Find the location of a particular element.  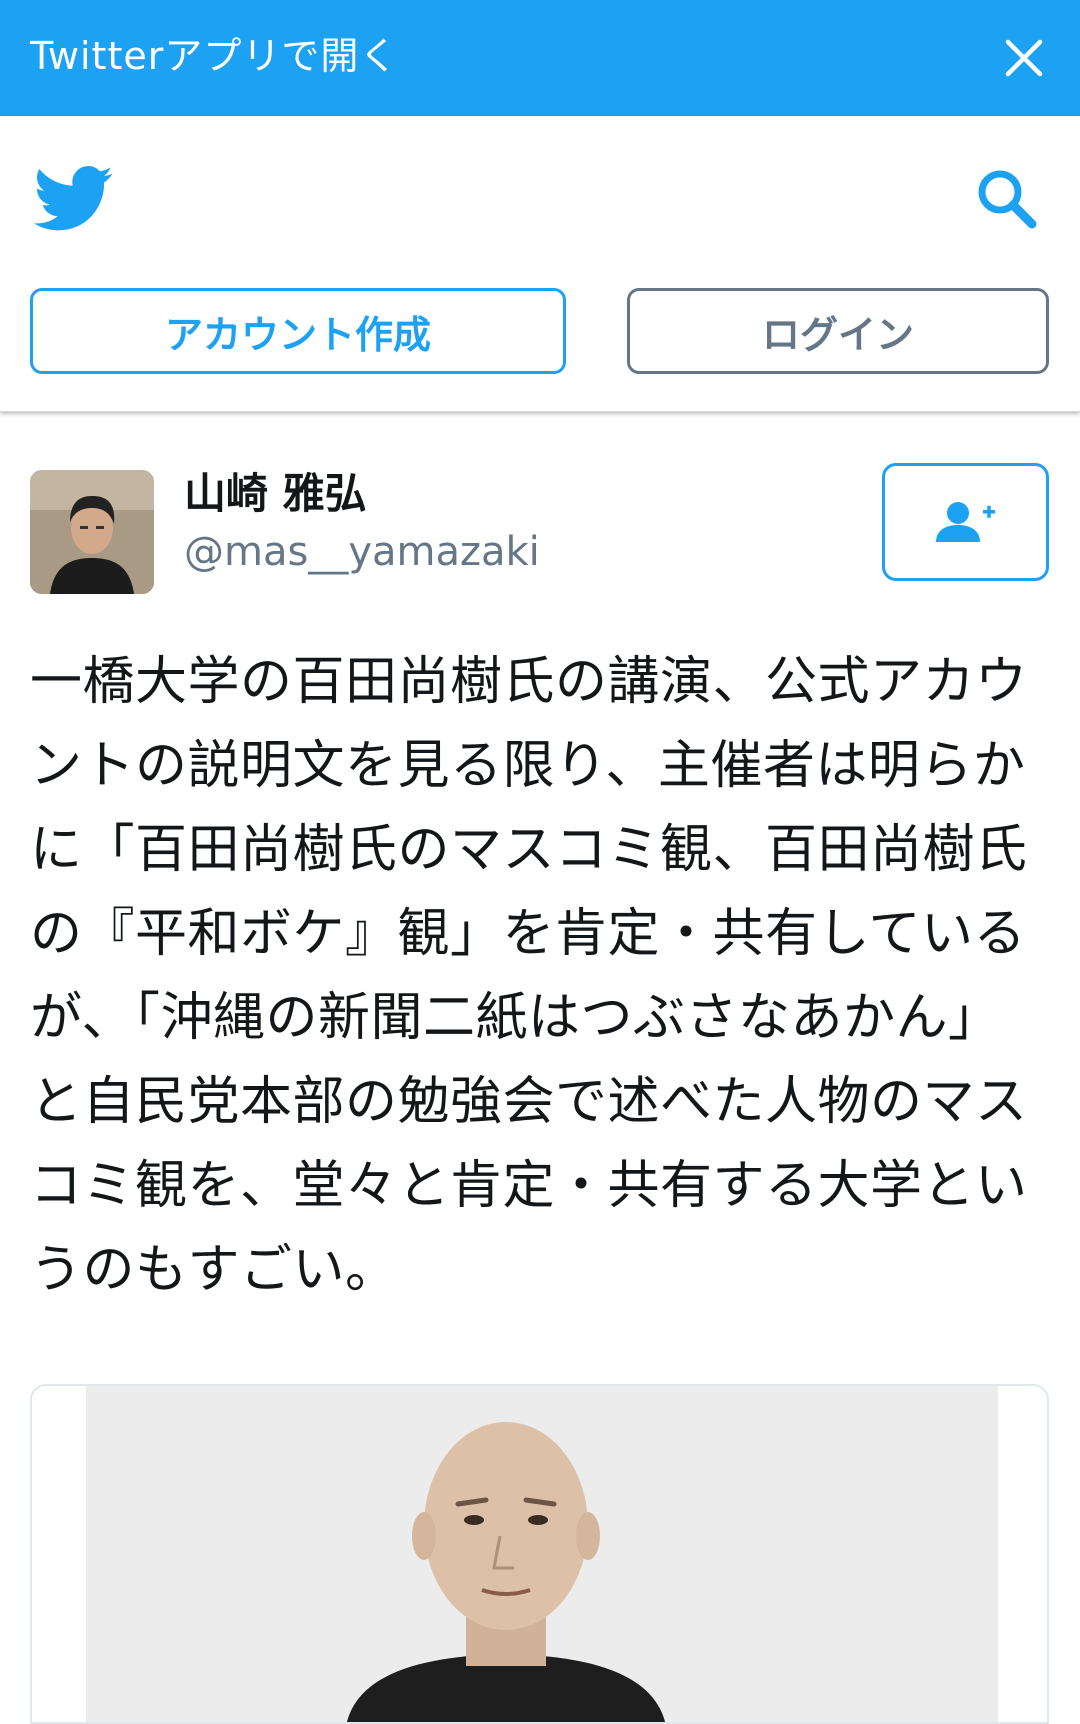

open-in-app-label: Twitterアプリで開く is located at coordinates (214, 56).